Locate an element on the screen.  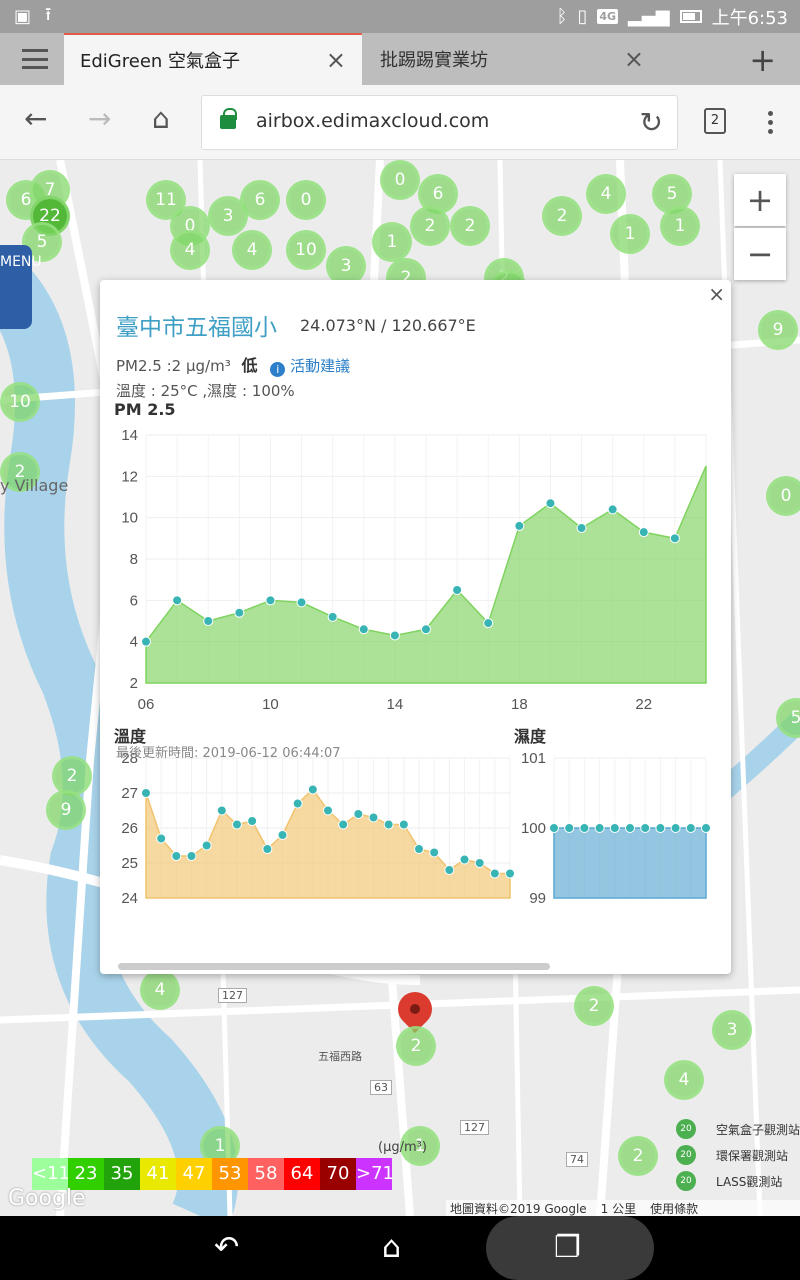
tab-title: EdiGreen 空氣盒子 is located at coordinates (160, 61).